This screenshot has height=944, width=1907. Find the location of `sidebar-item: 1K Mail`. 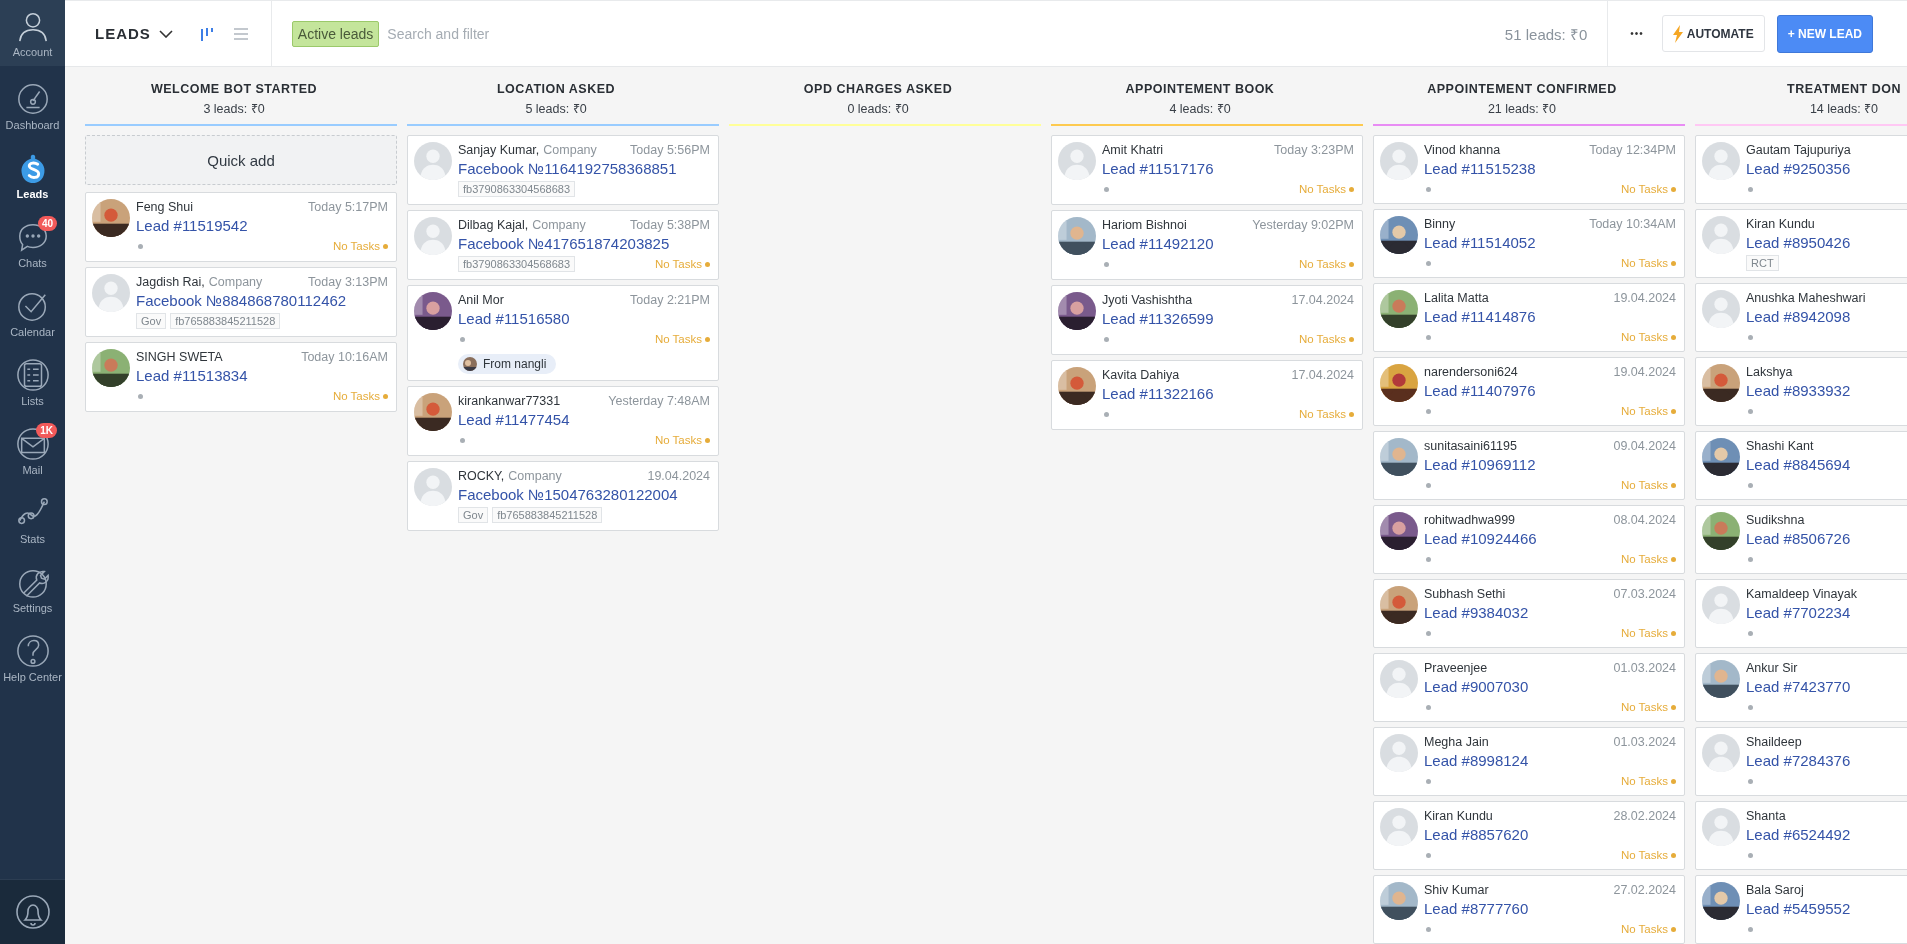

sidebar-item: 1K Mail is located at coordinates (32, 451).